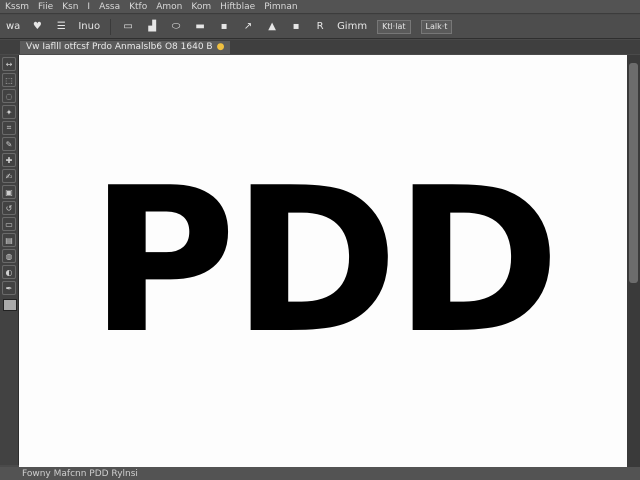 The width and height of the screenshot is (640, 480). What do you see at coordinates (9, 112) in the screenshot?
I see `wand-tool-icon: ✦` at bounding box center [9, 112].